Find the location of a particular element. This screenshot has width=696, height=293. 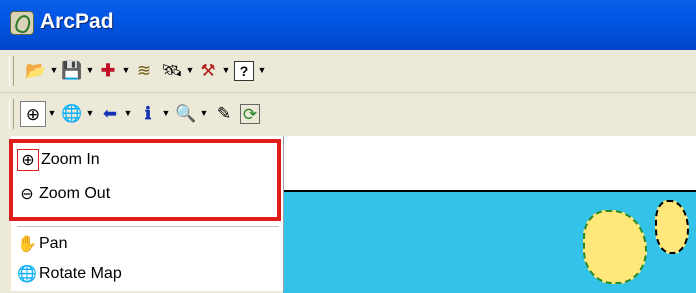

rotate-map-icon: 🌐 is located at coordinates (27, 274).